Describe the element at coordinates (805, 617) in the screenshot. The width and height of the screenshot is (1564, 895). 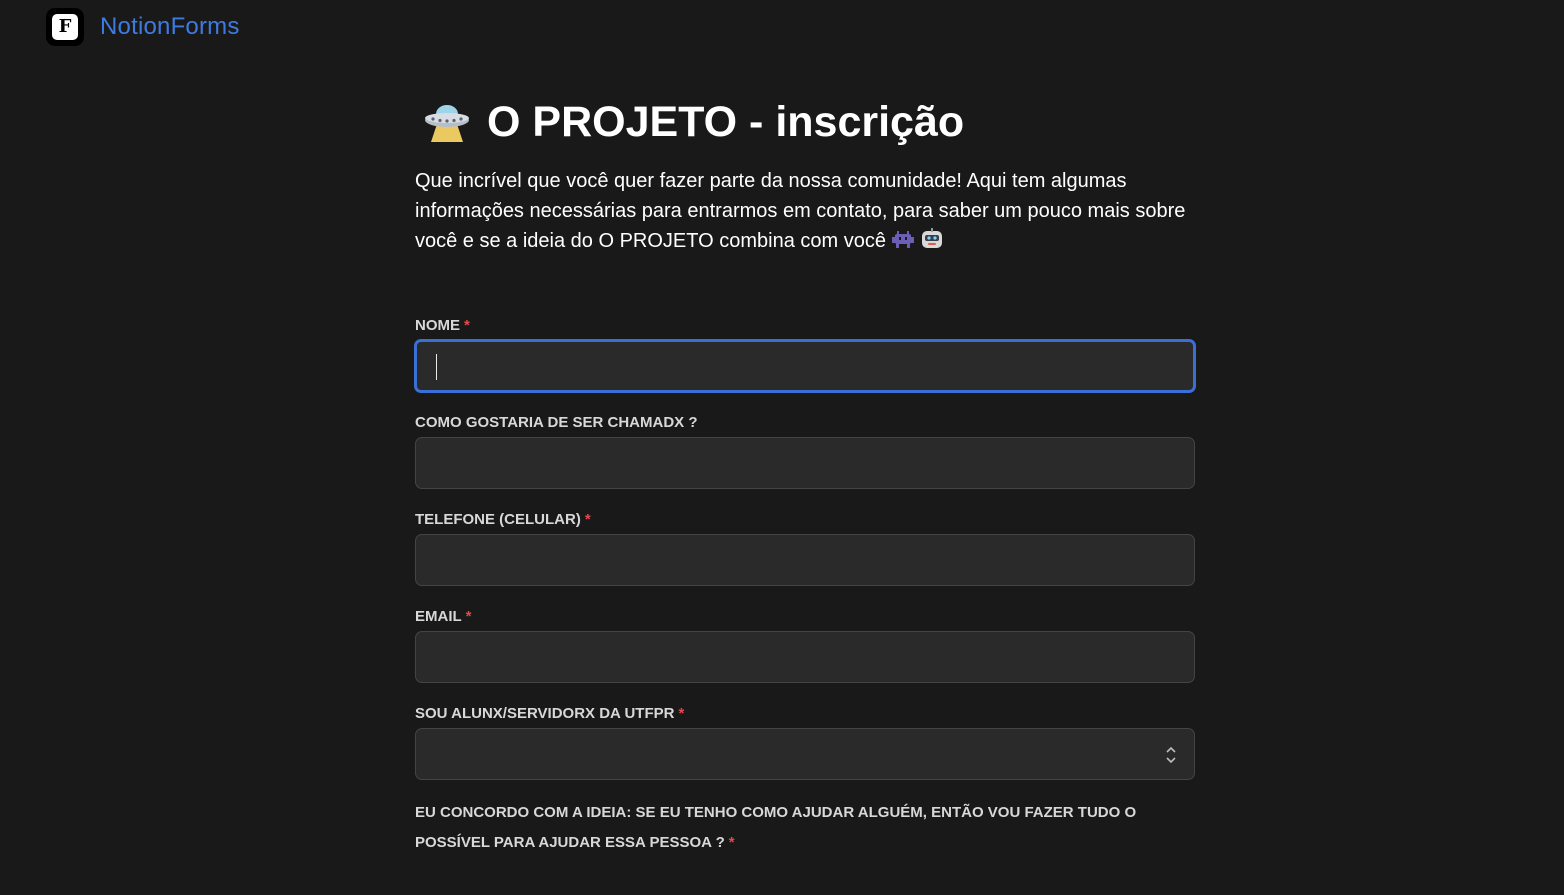
I see `field-label: EMAIL *` at that location.